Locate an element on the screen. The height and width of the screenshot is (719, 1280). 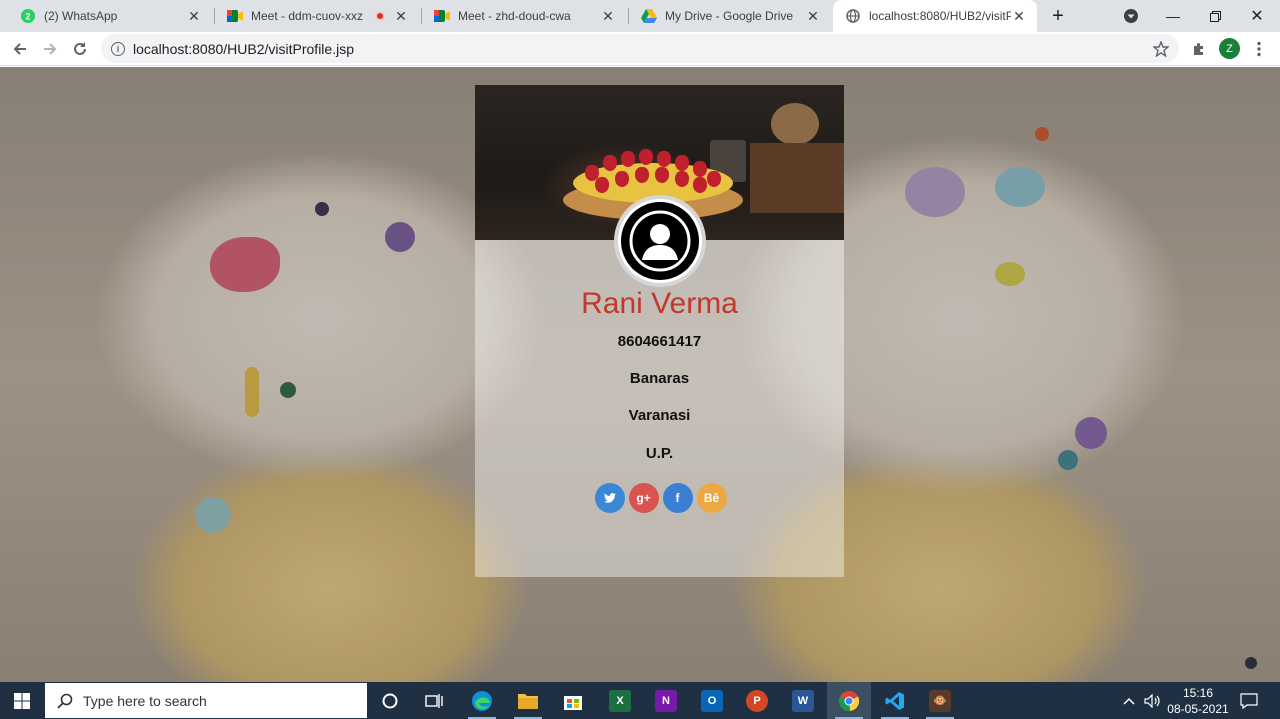
restore-button is located at coordinates (1215, 16).